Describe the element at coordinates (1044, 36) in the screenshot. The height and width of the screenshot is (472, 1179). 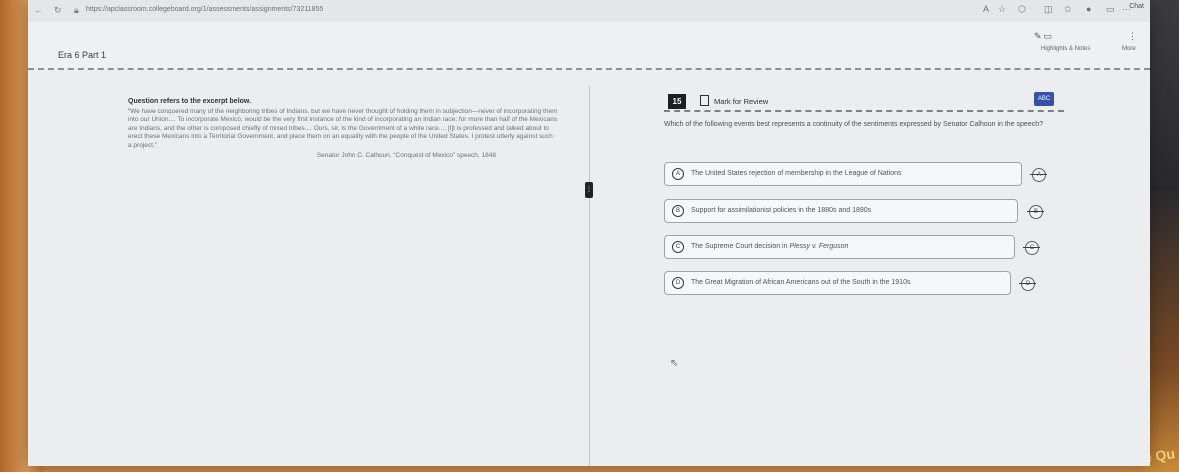
I see `highlight-pen-icon: ✎▭` at that location.